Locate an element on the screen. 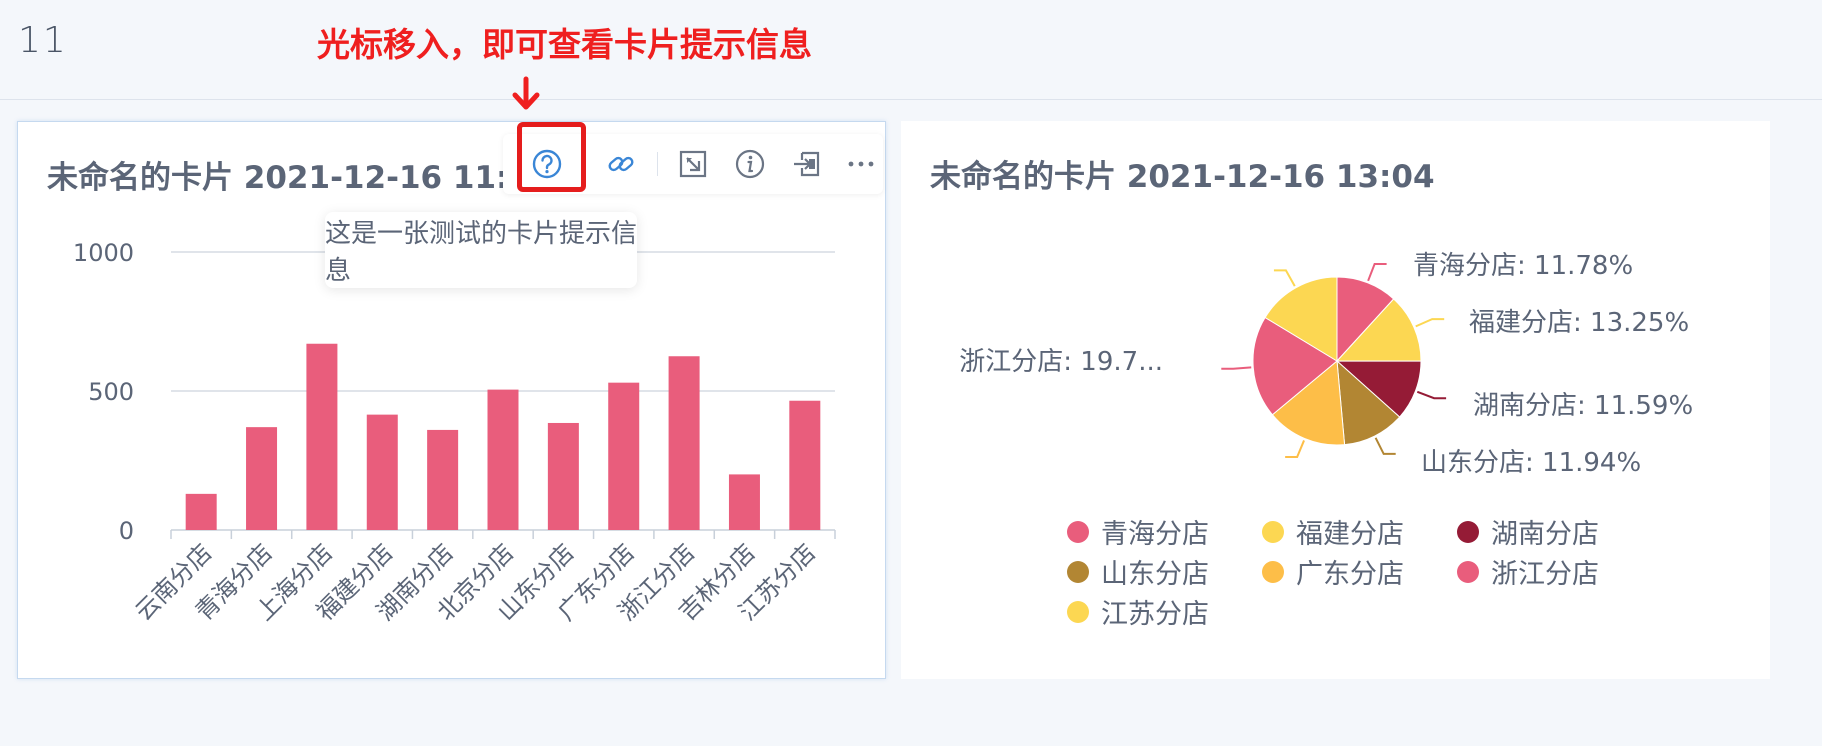  card-tooltip: 这是一张测试的卡片提示信息 is located at coordinates (481, 250).